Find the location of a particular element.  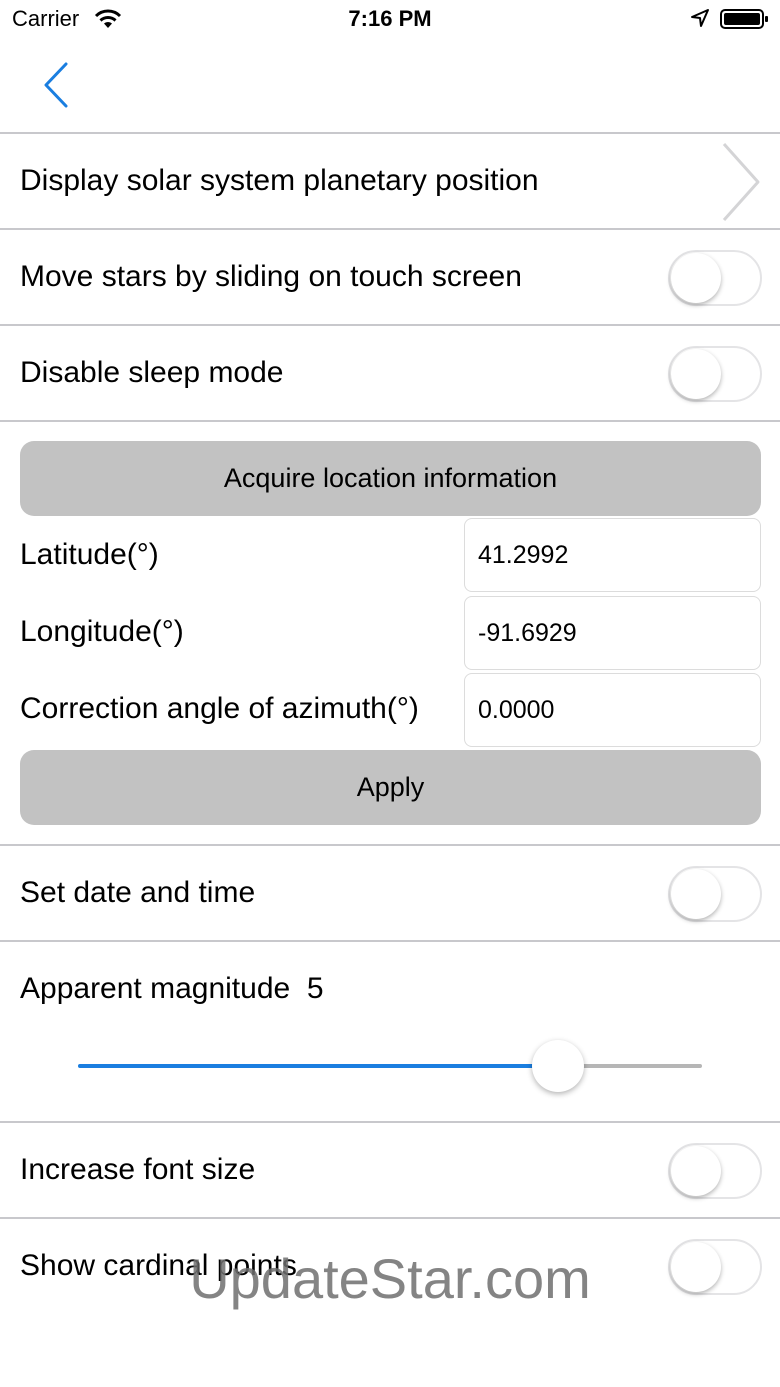

disable-sleep-label: Disable sleep mode is located at coordinates (152, 372).